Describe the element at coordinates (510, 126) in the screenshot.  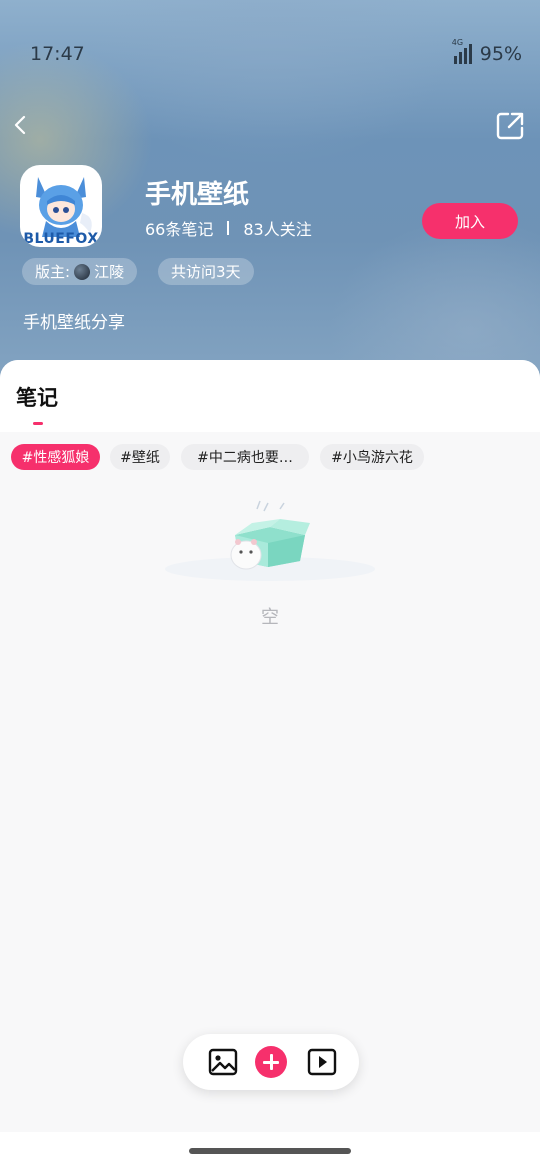
I see `share-icon` at that location.